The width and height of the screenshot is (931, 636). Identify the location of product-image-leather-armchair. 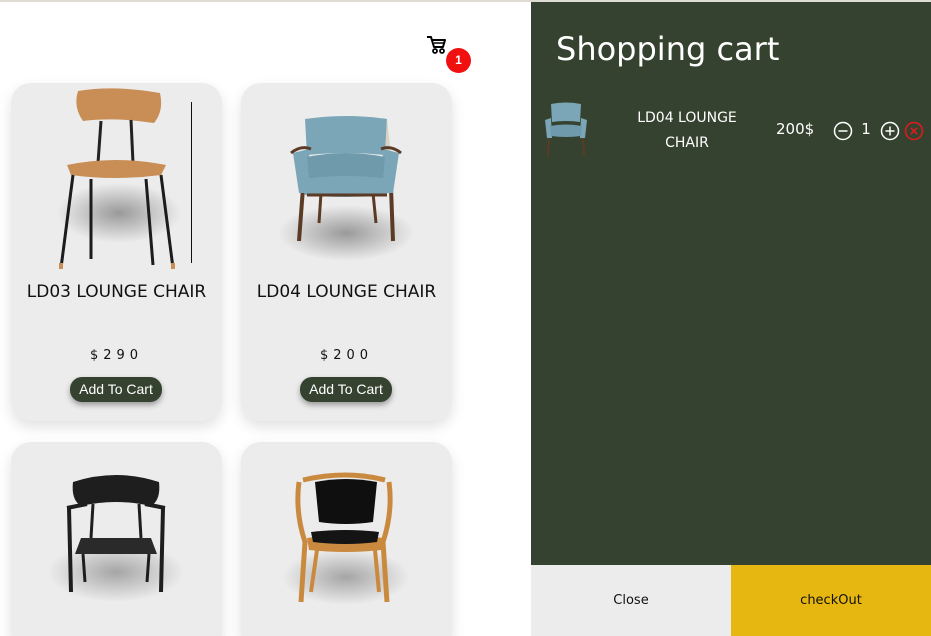
(346, 538).